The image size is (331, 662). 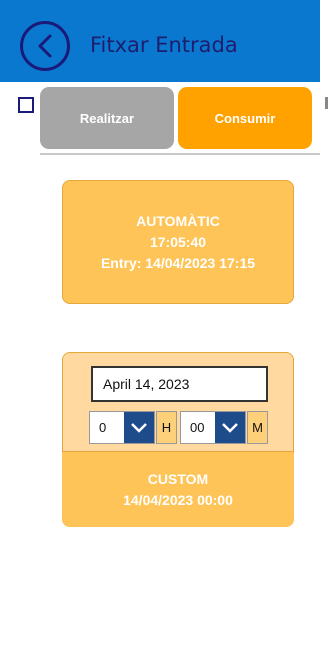 What do you see at coordinates (178, 489) in the screenshot?
I see `custom-entry-button: CUSTOM 14/04/2023 00:00` at bounding box center [178, 489].